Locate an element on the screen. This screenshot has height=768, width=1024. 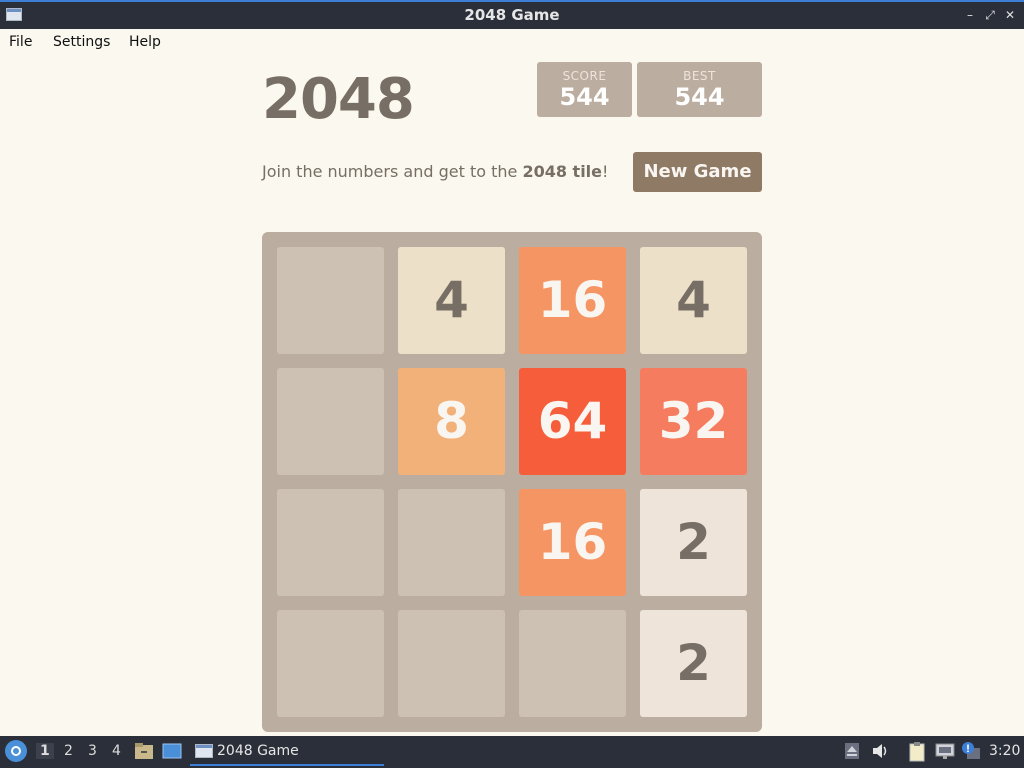
start-menu-icon is located at coordinates (16, 751).